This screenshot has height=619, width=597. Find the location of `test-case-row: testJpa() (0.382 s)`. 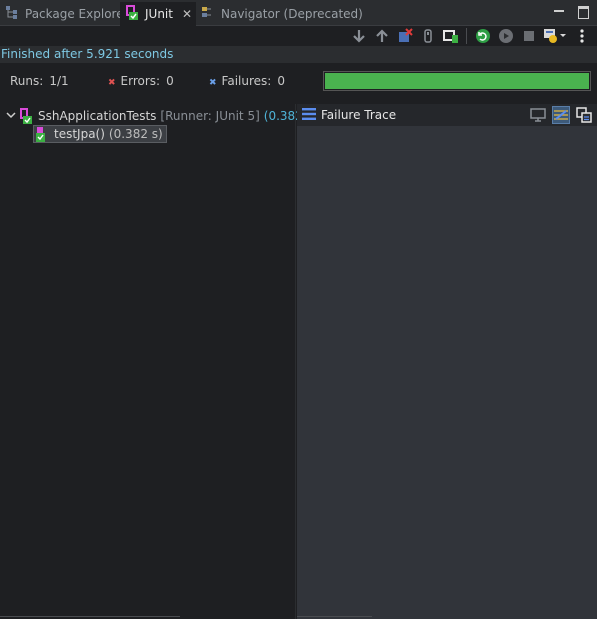

test-case-row: testJpa() (0.382 s) is located at coordinates (100, 134).